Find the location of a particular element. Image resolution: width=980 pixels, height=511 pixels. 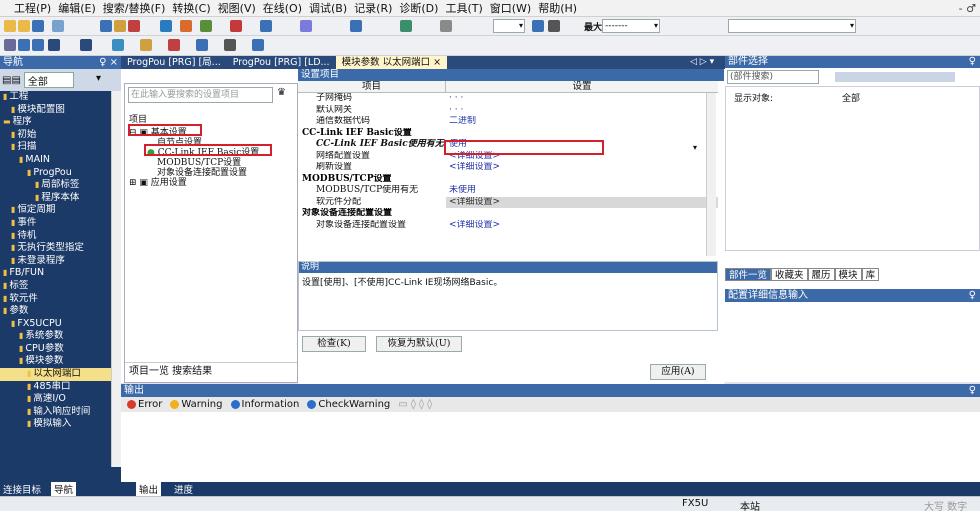

output-tab-warning: Warning is located at coordinates (196, 404).